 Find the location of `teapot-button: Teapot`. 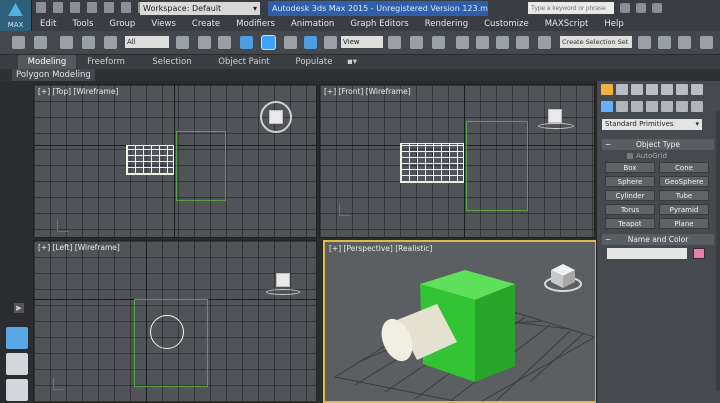

teapot-button: Teapot is located at coordinates (630, 223).